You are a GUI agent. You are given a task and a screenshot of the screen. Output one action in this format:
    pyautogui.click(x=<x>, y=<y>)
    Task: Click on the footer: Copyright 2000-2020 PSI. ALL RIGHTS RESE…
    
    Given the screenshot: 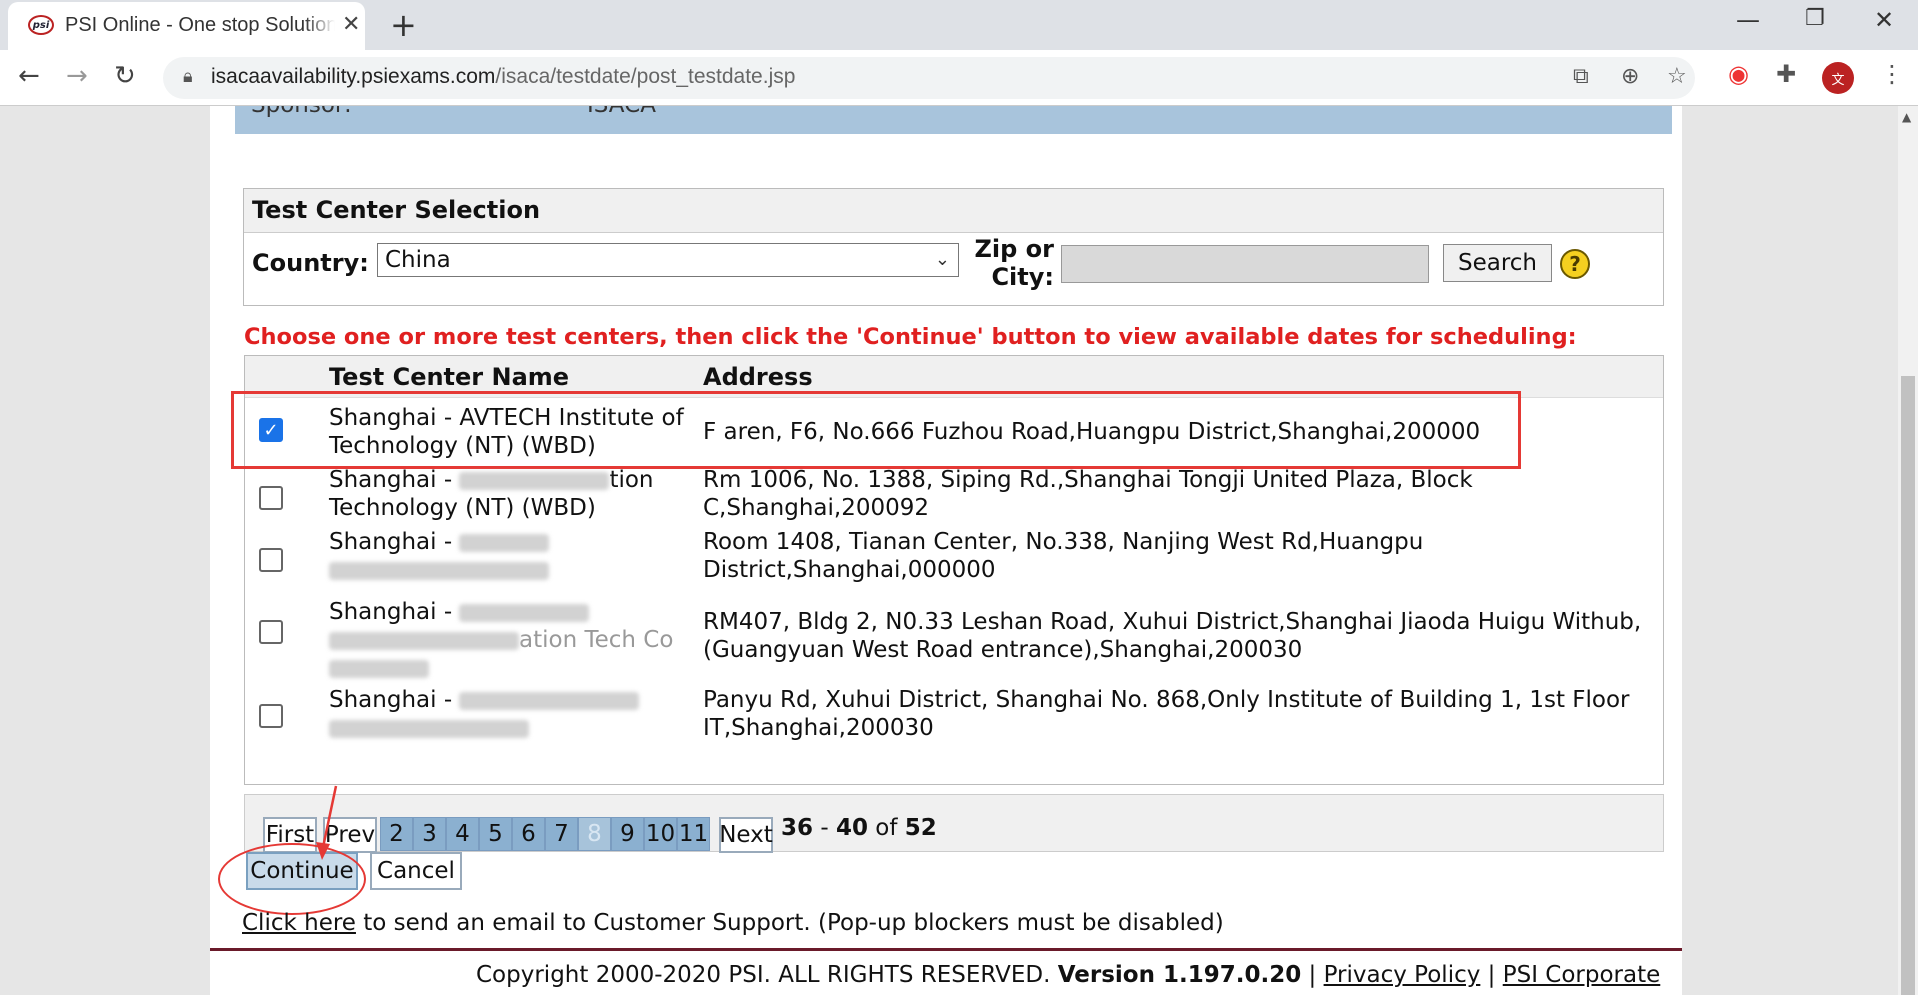 What is the action you would take?
    pyautogui.click(x=1068, y=975)
    